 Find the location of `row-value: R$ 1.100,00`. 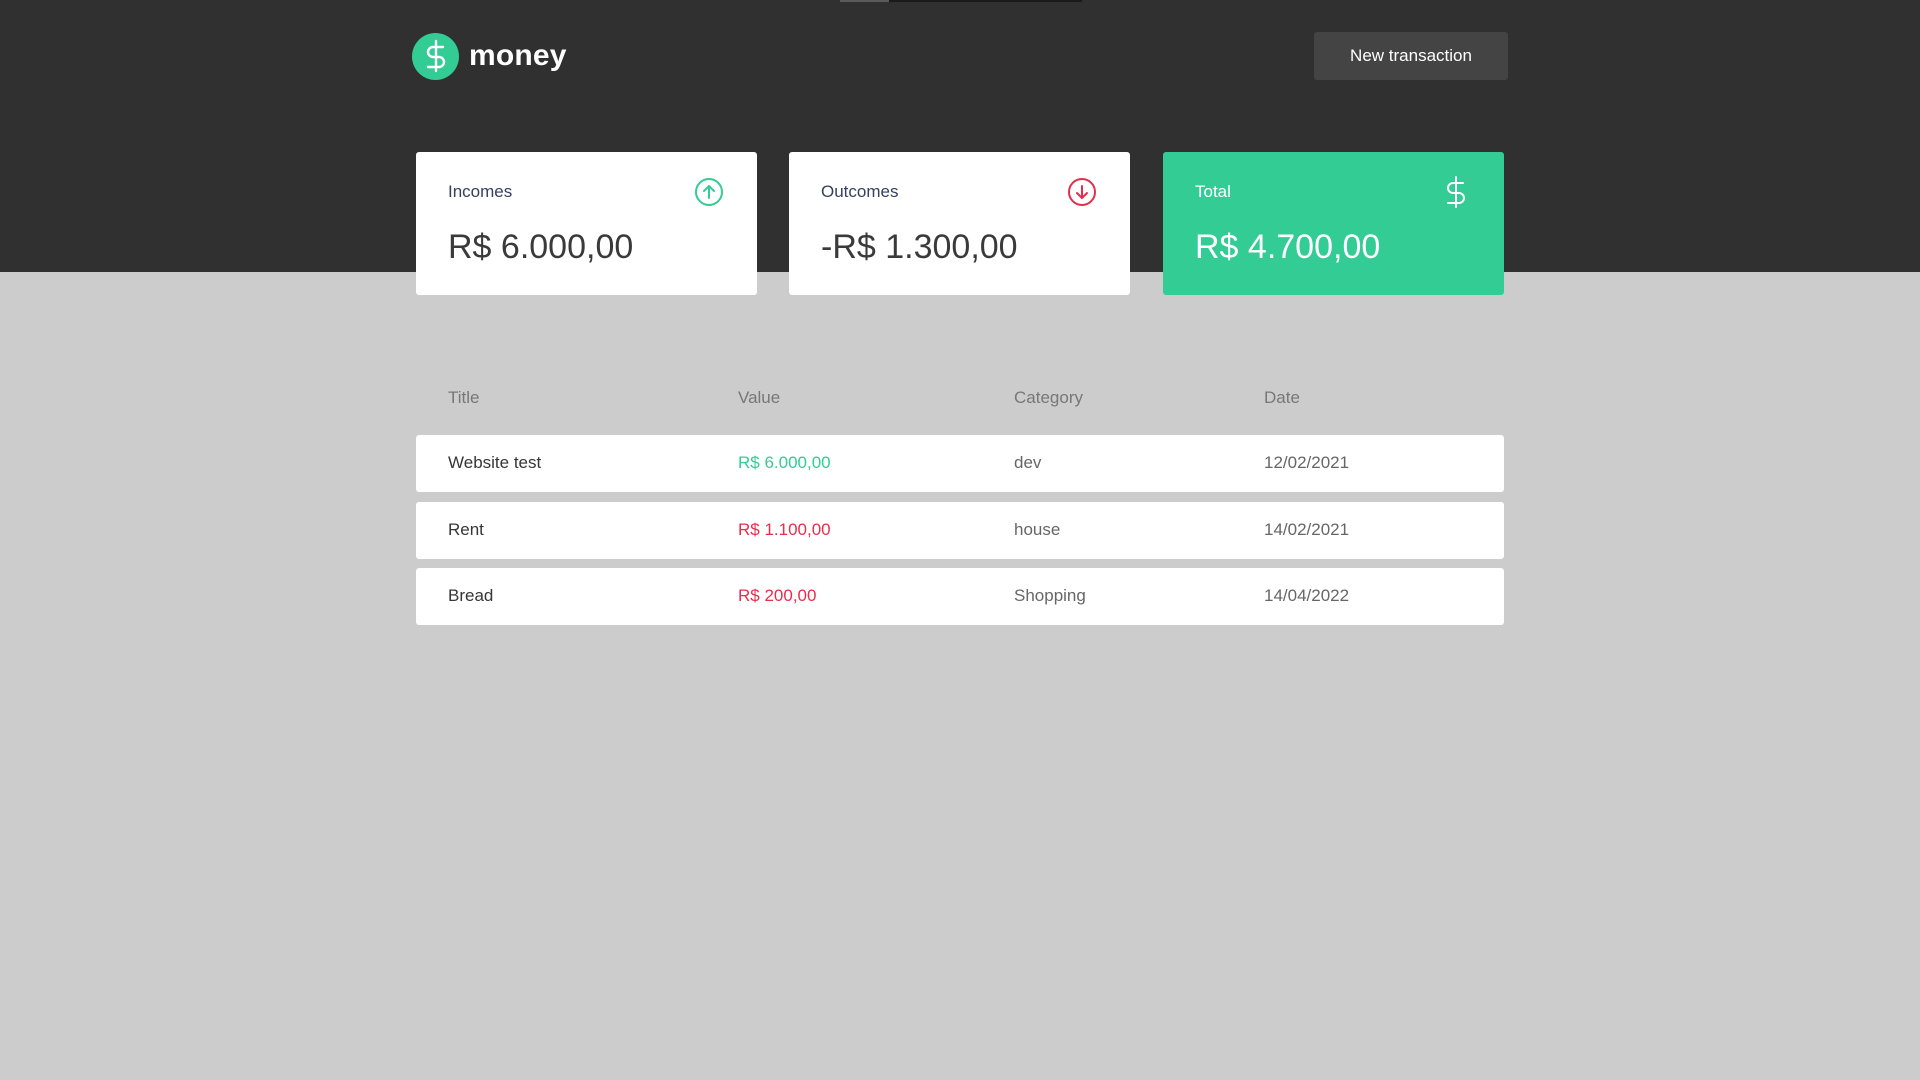

row-value: R$ 1.100,00 is located at coordinates (784, 529).